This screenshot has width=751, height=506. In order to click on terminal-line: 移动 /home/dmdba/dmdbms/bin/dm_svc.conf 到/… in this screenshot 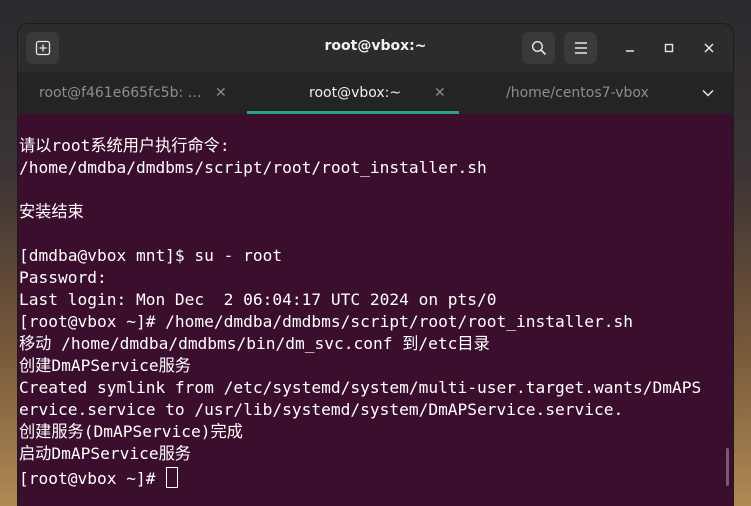, I will do `click(254, 343)`.